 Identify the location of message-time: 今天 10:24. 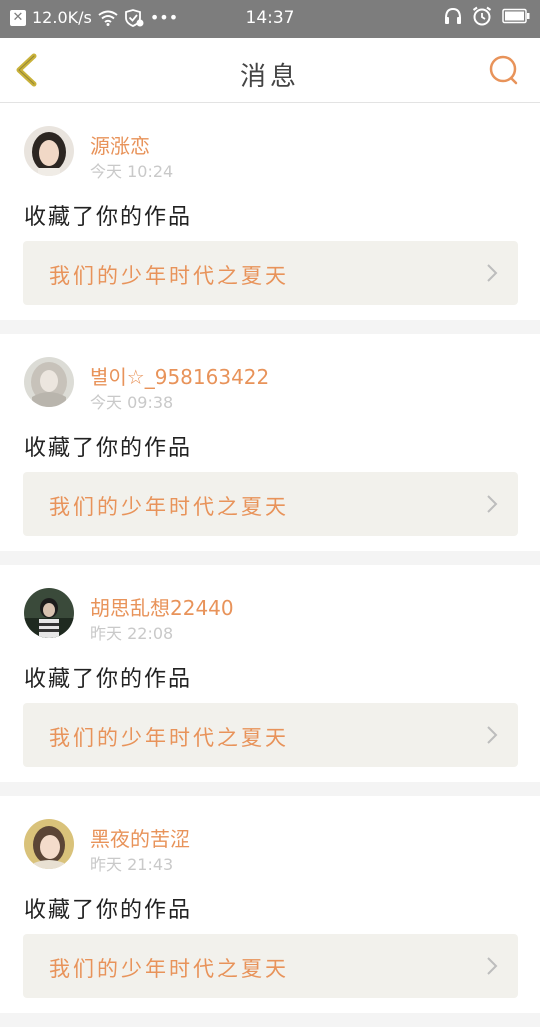
(132, 171).